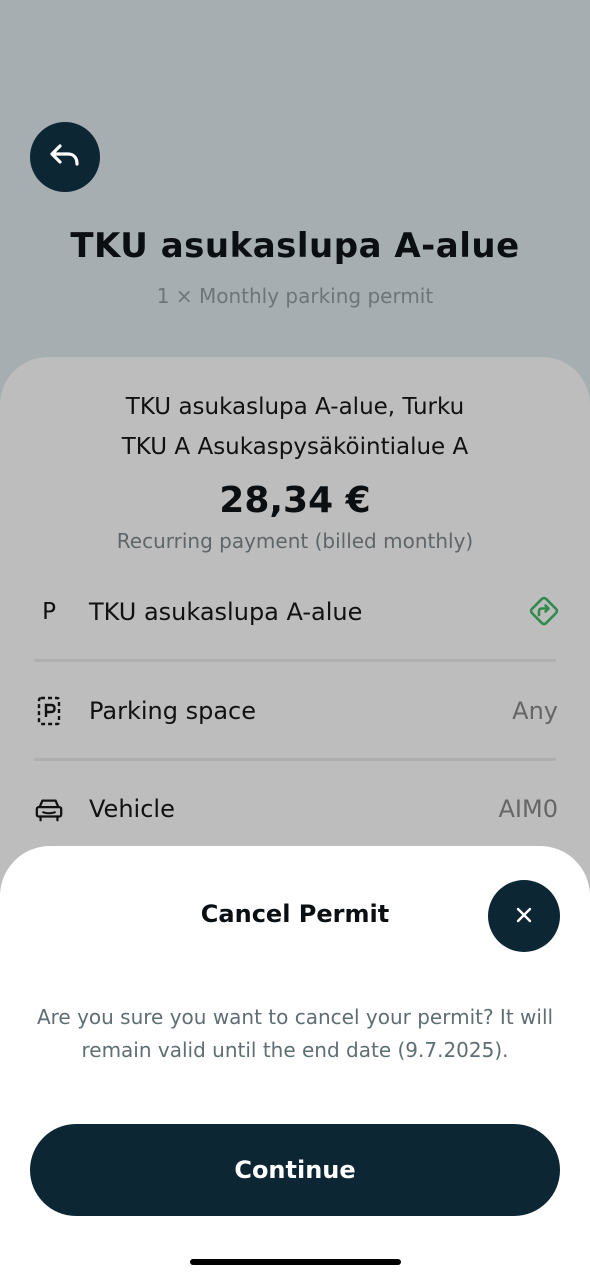 The width and height of the screenshot is (590, 1279). I want to click on row-value: AIM0, so click(528, 809).